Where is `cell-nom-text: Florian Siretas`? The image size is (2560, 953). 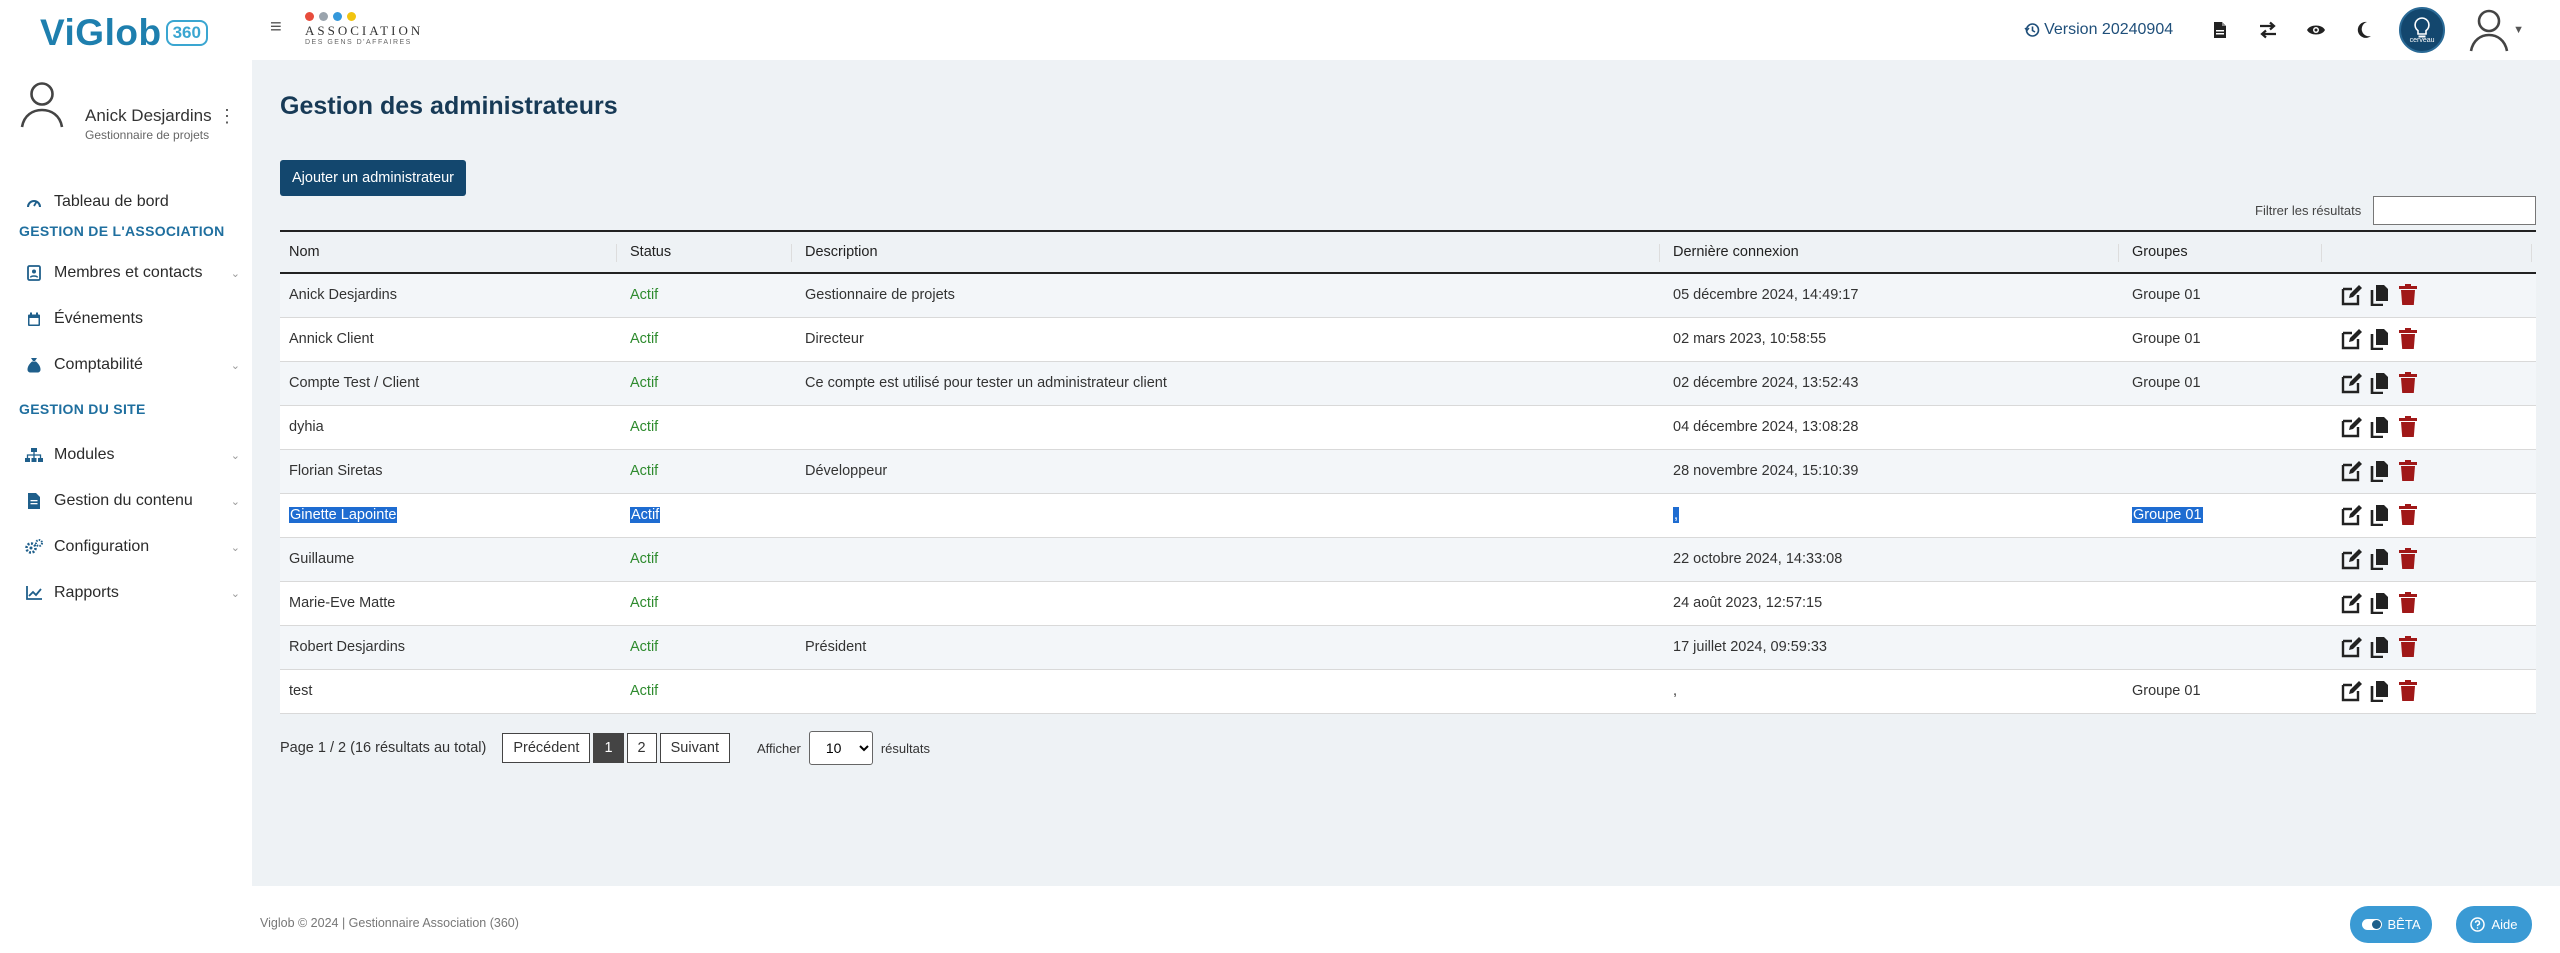 cell-nom-text: Florian Siretas is located at coordinates (336, 471).